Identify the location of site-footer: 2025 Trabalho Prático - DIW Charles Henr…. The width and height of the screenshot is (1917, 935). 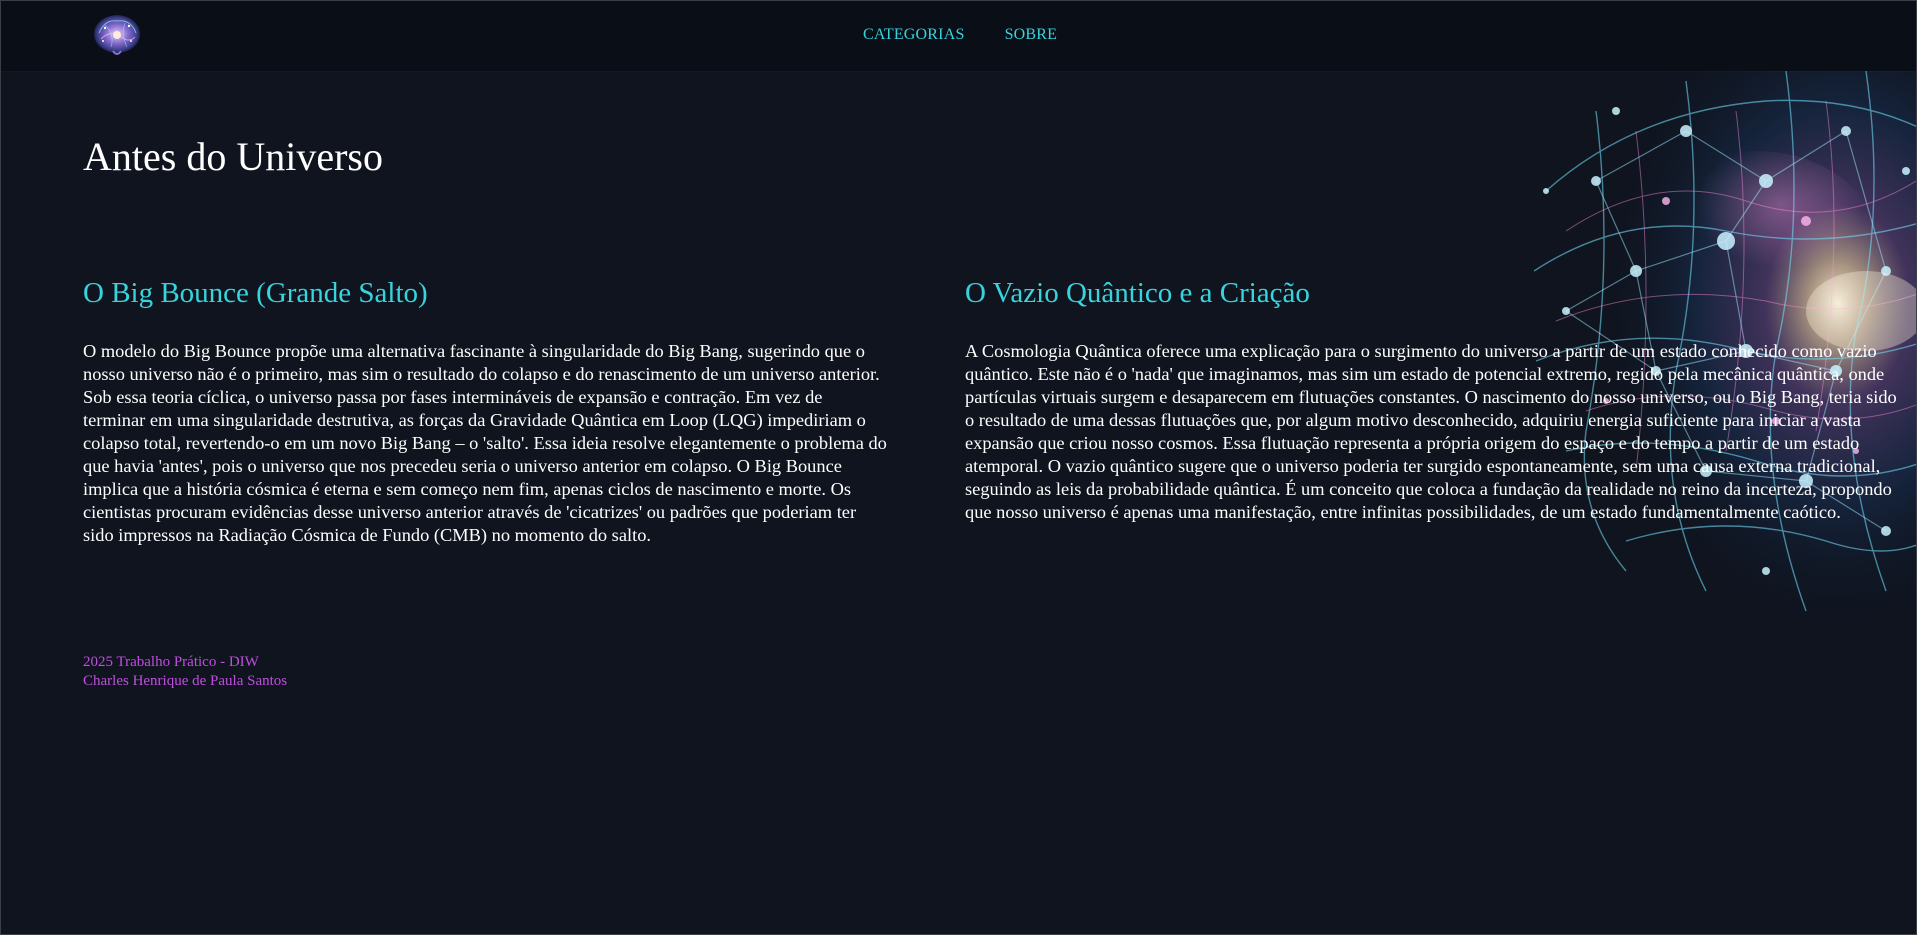
(185, 672).